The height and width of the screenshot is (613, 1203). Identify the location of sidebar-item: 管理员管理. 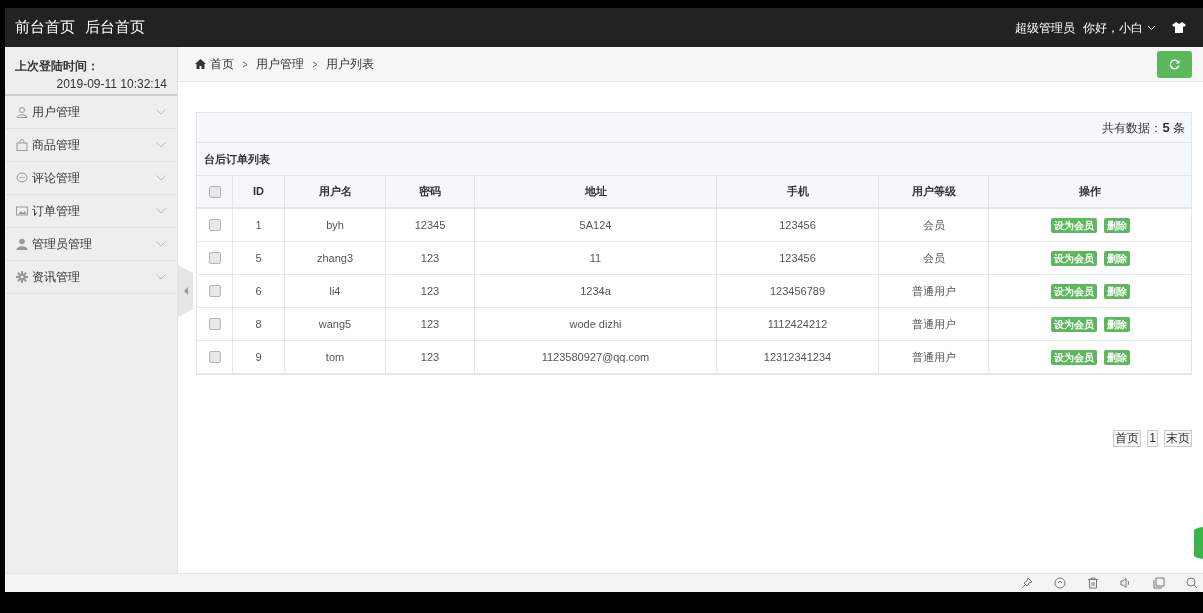
(91, 244).